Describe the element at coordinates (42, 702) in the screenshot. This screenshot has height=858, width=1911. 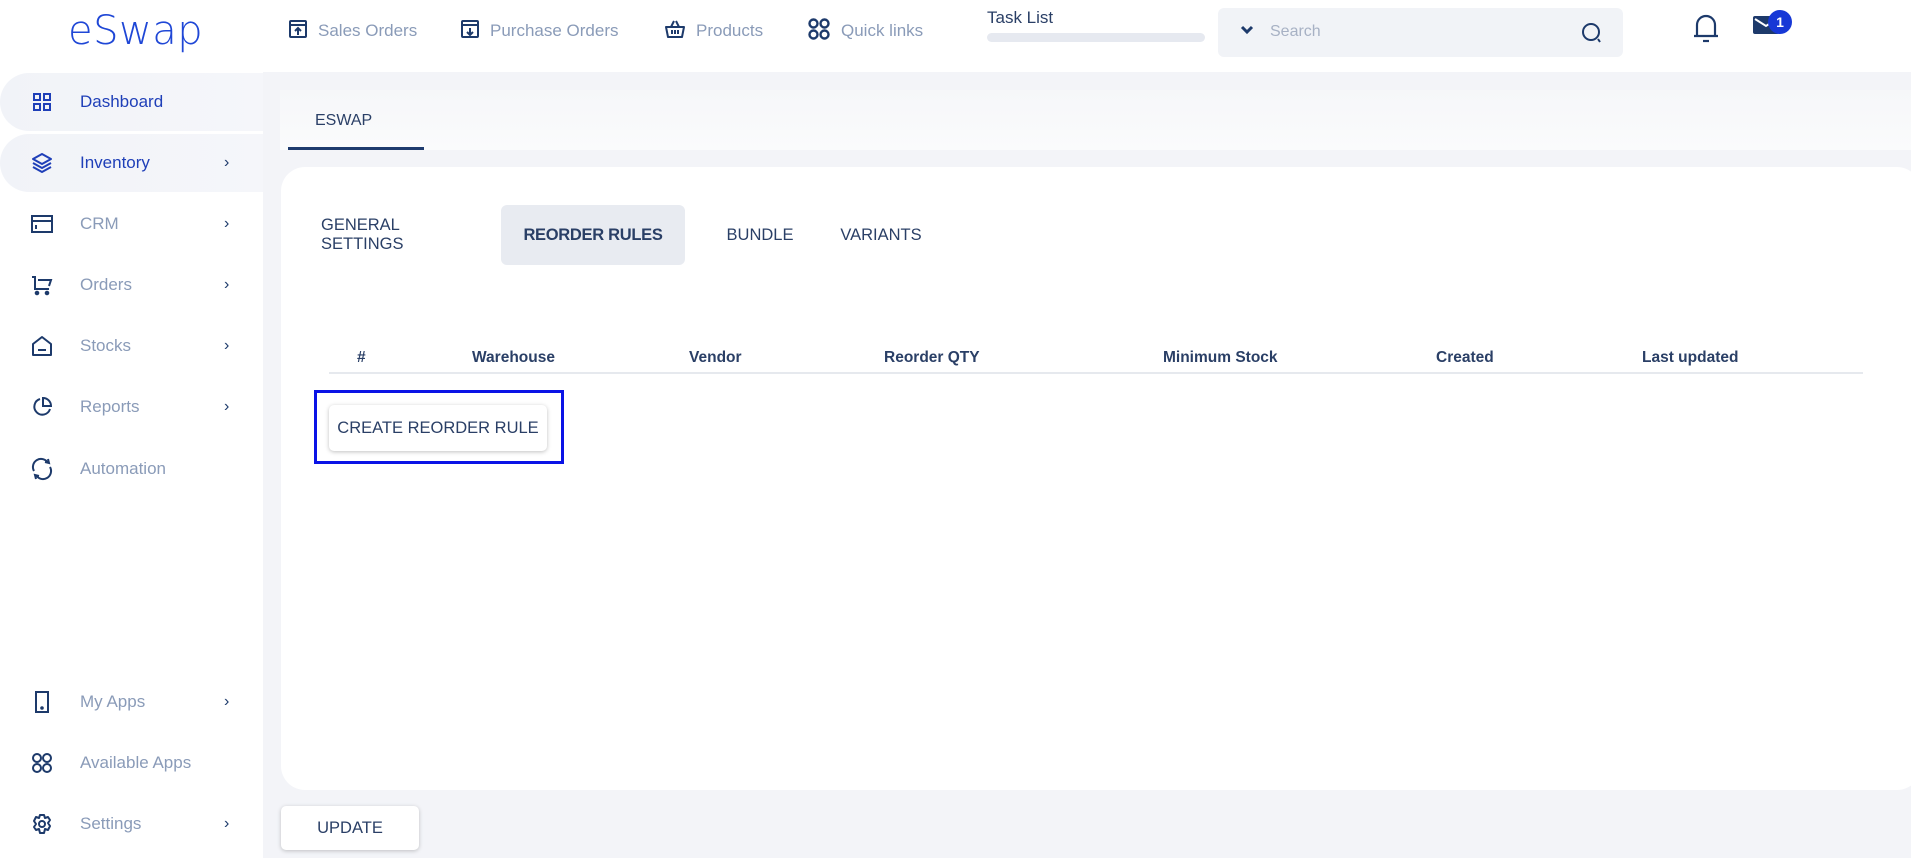
I see `tablet-icon` at that location.